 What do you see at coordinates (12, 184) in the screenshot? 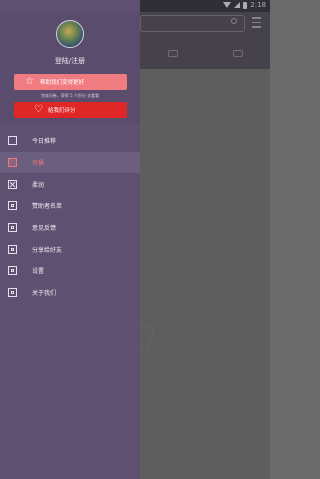
I see `x-icon` at bounding box center [12, 184].